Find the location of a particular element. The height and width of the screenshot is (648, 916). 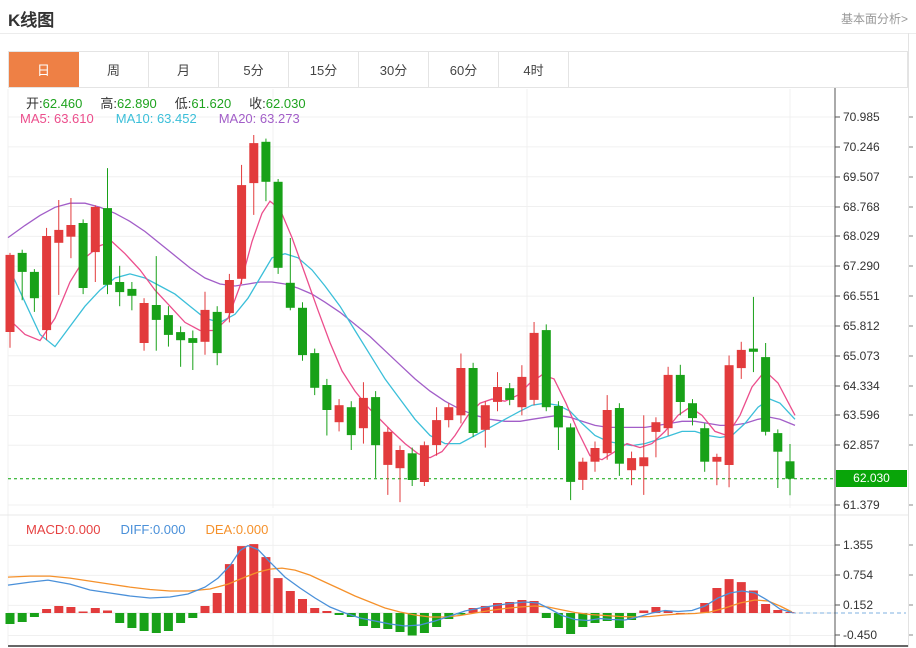

svg-text: 65.812 is located at coordinates (861, 326).